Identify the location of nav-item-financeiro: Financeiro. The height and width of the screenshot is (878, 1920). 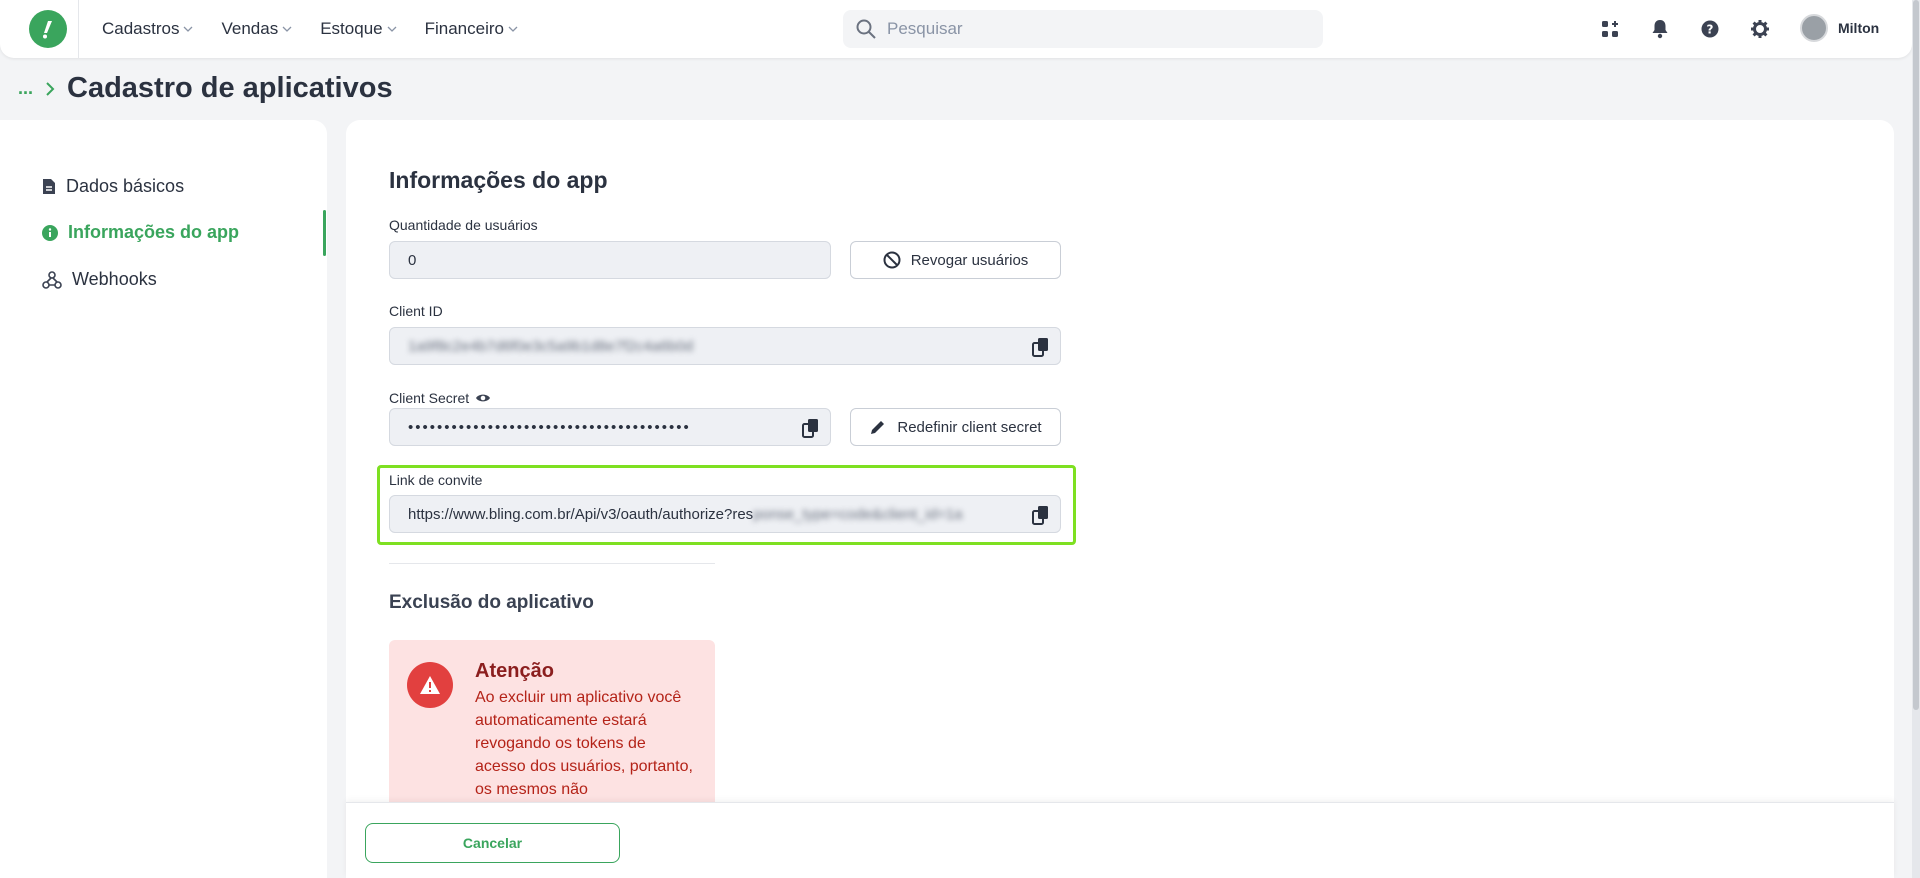
(471, 29).